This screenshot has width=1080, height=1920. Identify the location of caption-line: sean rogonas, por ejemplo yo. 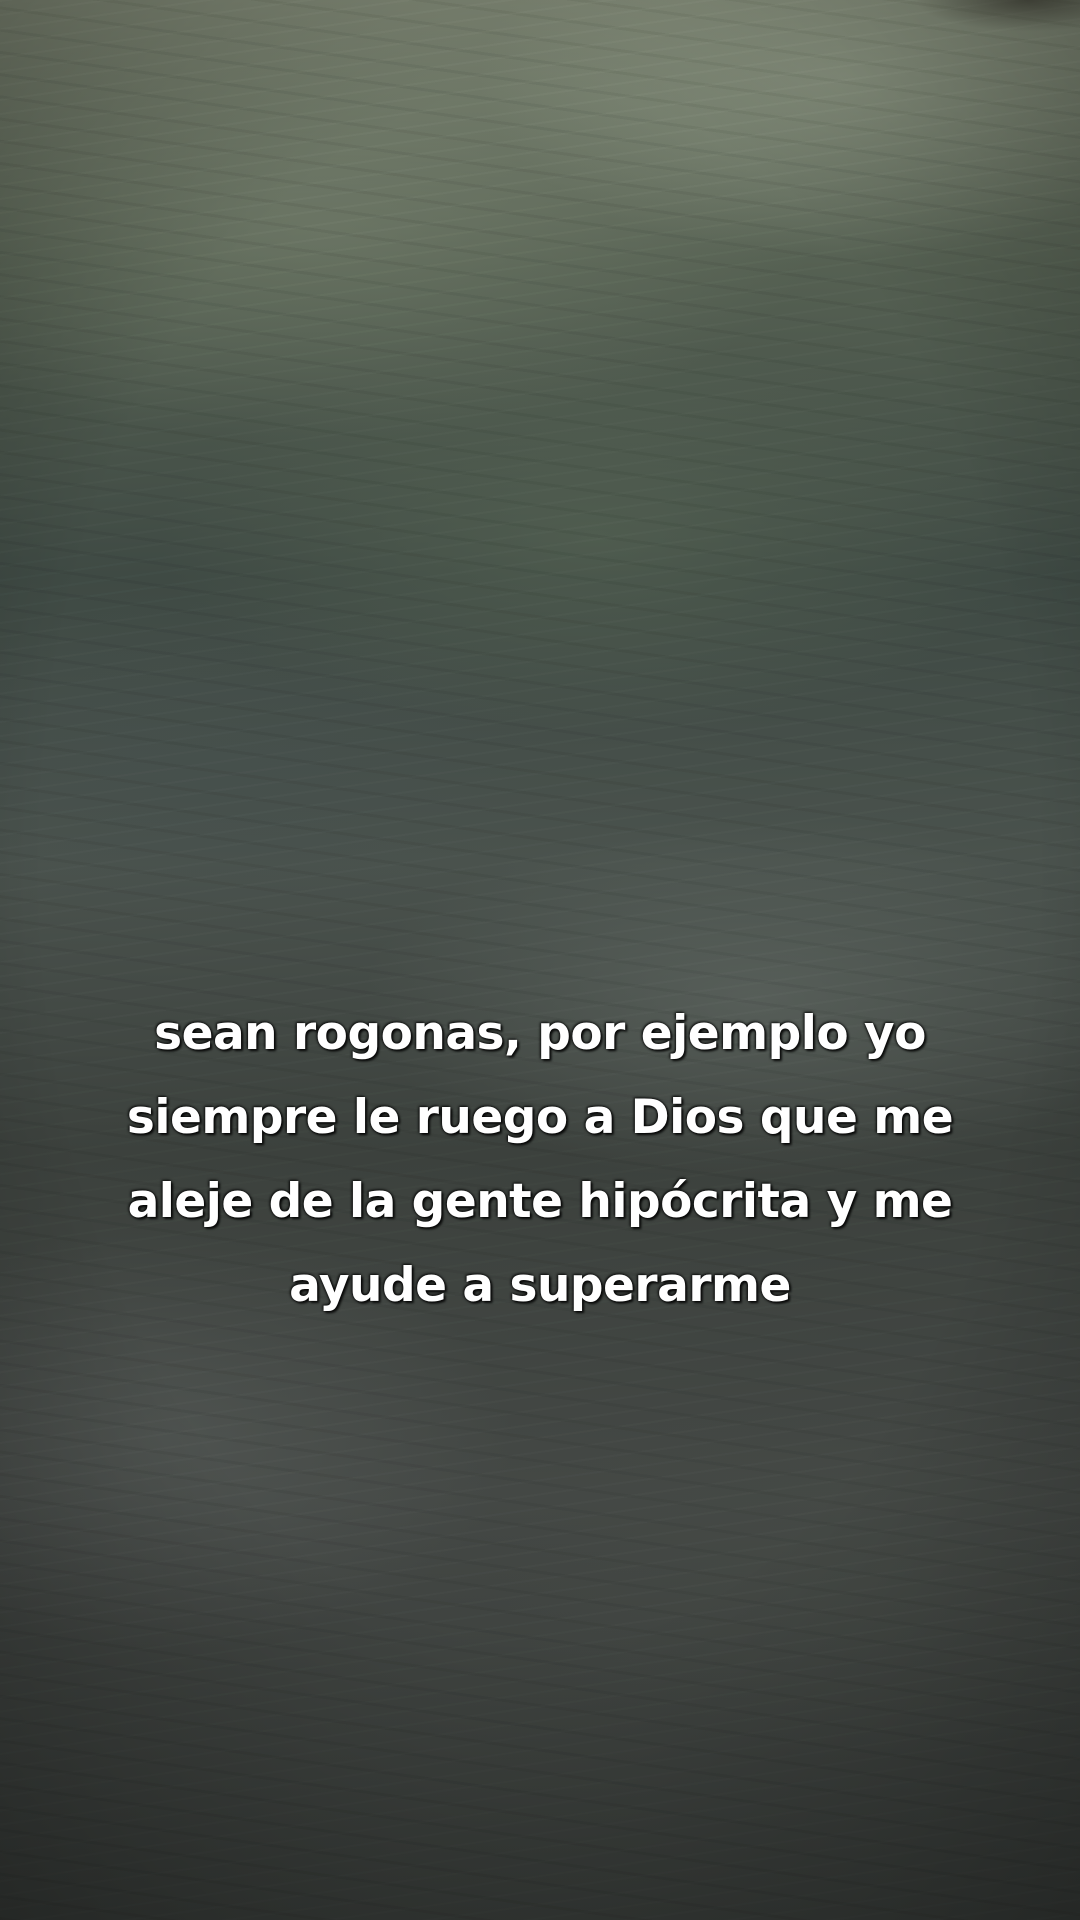
(540, 1033).